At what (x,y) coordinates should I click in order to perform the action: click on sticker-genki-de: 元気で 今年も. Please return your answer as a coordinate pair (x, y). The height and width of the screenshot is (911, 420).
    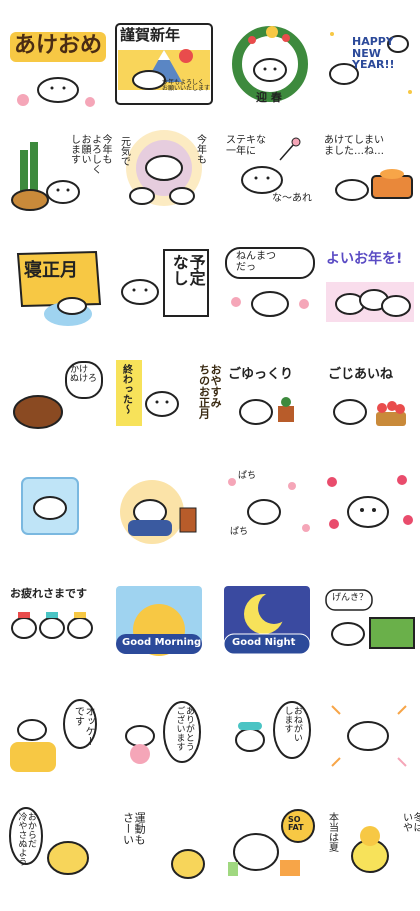
    Looking at the image, I should click on (164, 182).